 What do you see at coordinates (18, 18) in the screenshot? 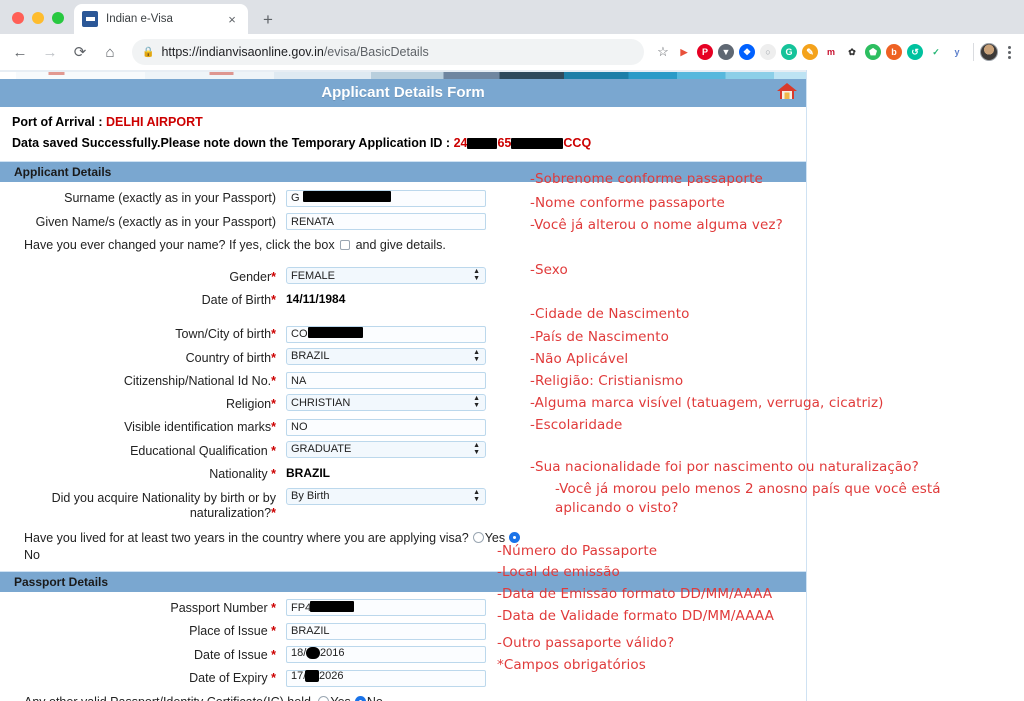
I see `close-window-button` at bounding box center [18, 18].